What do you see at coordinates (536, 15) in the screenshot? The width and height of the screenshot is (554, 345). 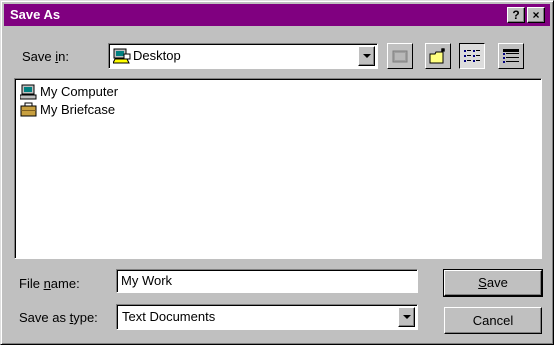 I see `close-button: ×` at bounding box center [536, 15].